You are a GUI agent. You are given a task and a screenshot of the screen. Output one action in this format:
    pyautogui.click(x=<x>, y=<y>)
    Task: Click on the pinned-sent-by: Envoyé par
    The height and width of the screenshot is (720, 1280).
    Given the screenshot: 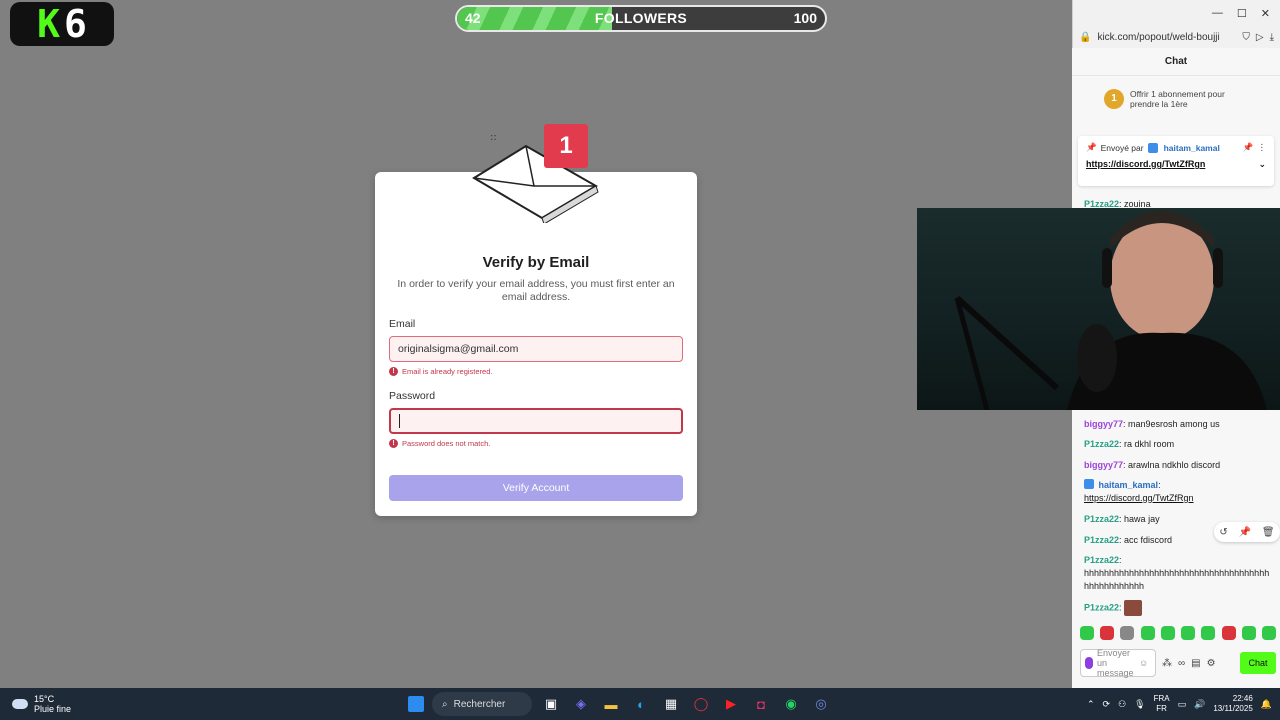 What is the action you would take?
    pyautogui.click(x=1122, y=147)
    